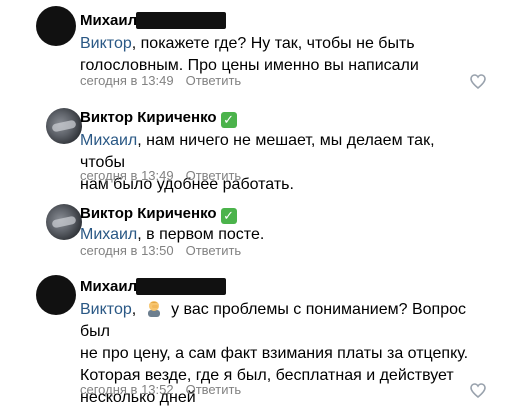 This screenshot has height=410, width=517. Describe the element at coordinates (153, 309) in the screenshot. I see `man-facepalming-emoji` at that location.